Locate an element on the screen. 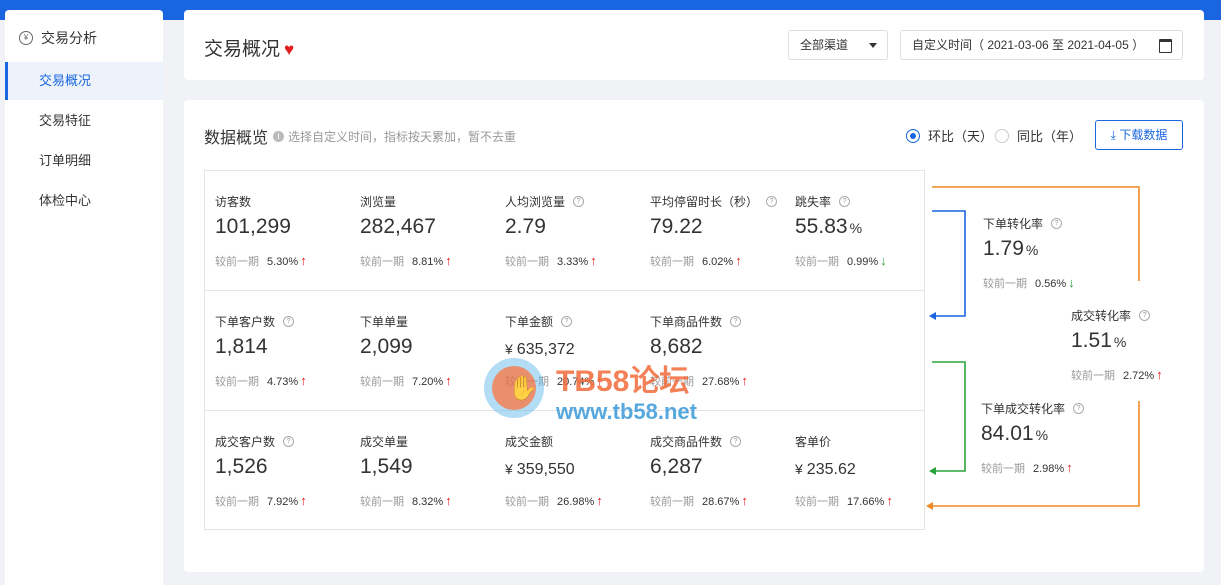 This screenshot has height=585, width=1221. metric-card: 访客数 101,299 较前一期 5.30% ↑ is located at coordinates (285, 221).